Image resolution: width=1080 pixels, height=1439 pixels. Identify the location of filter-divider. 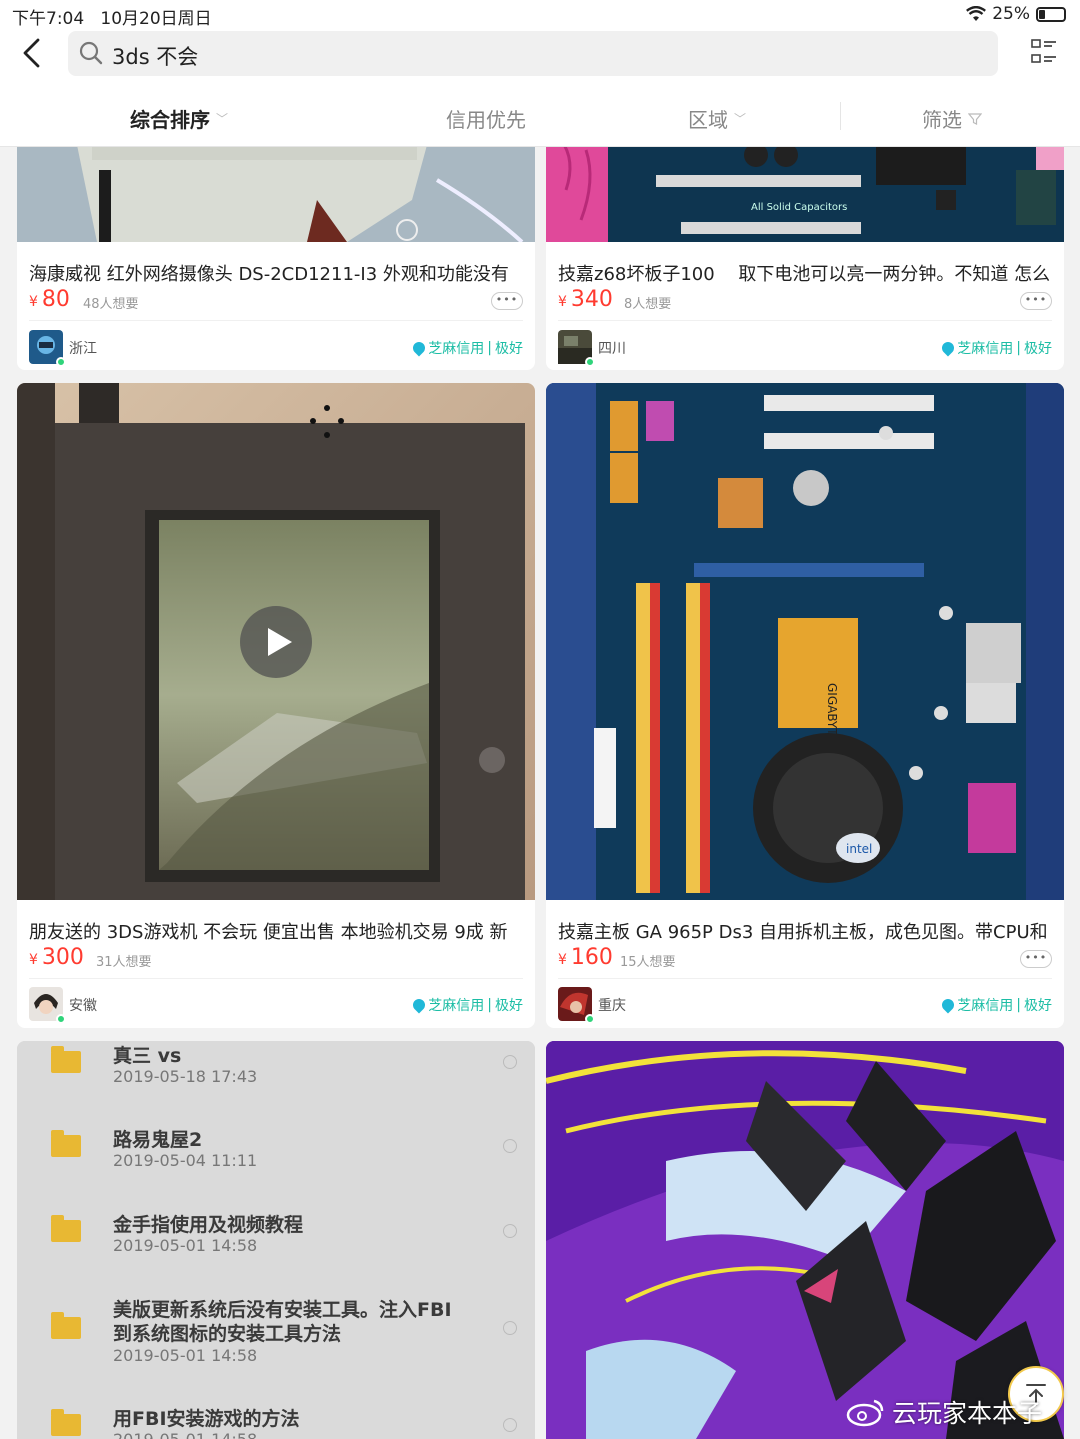
(840, 116).